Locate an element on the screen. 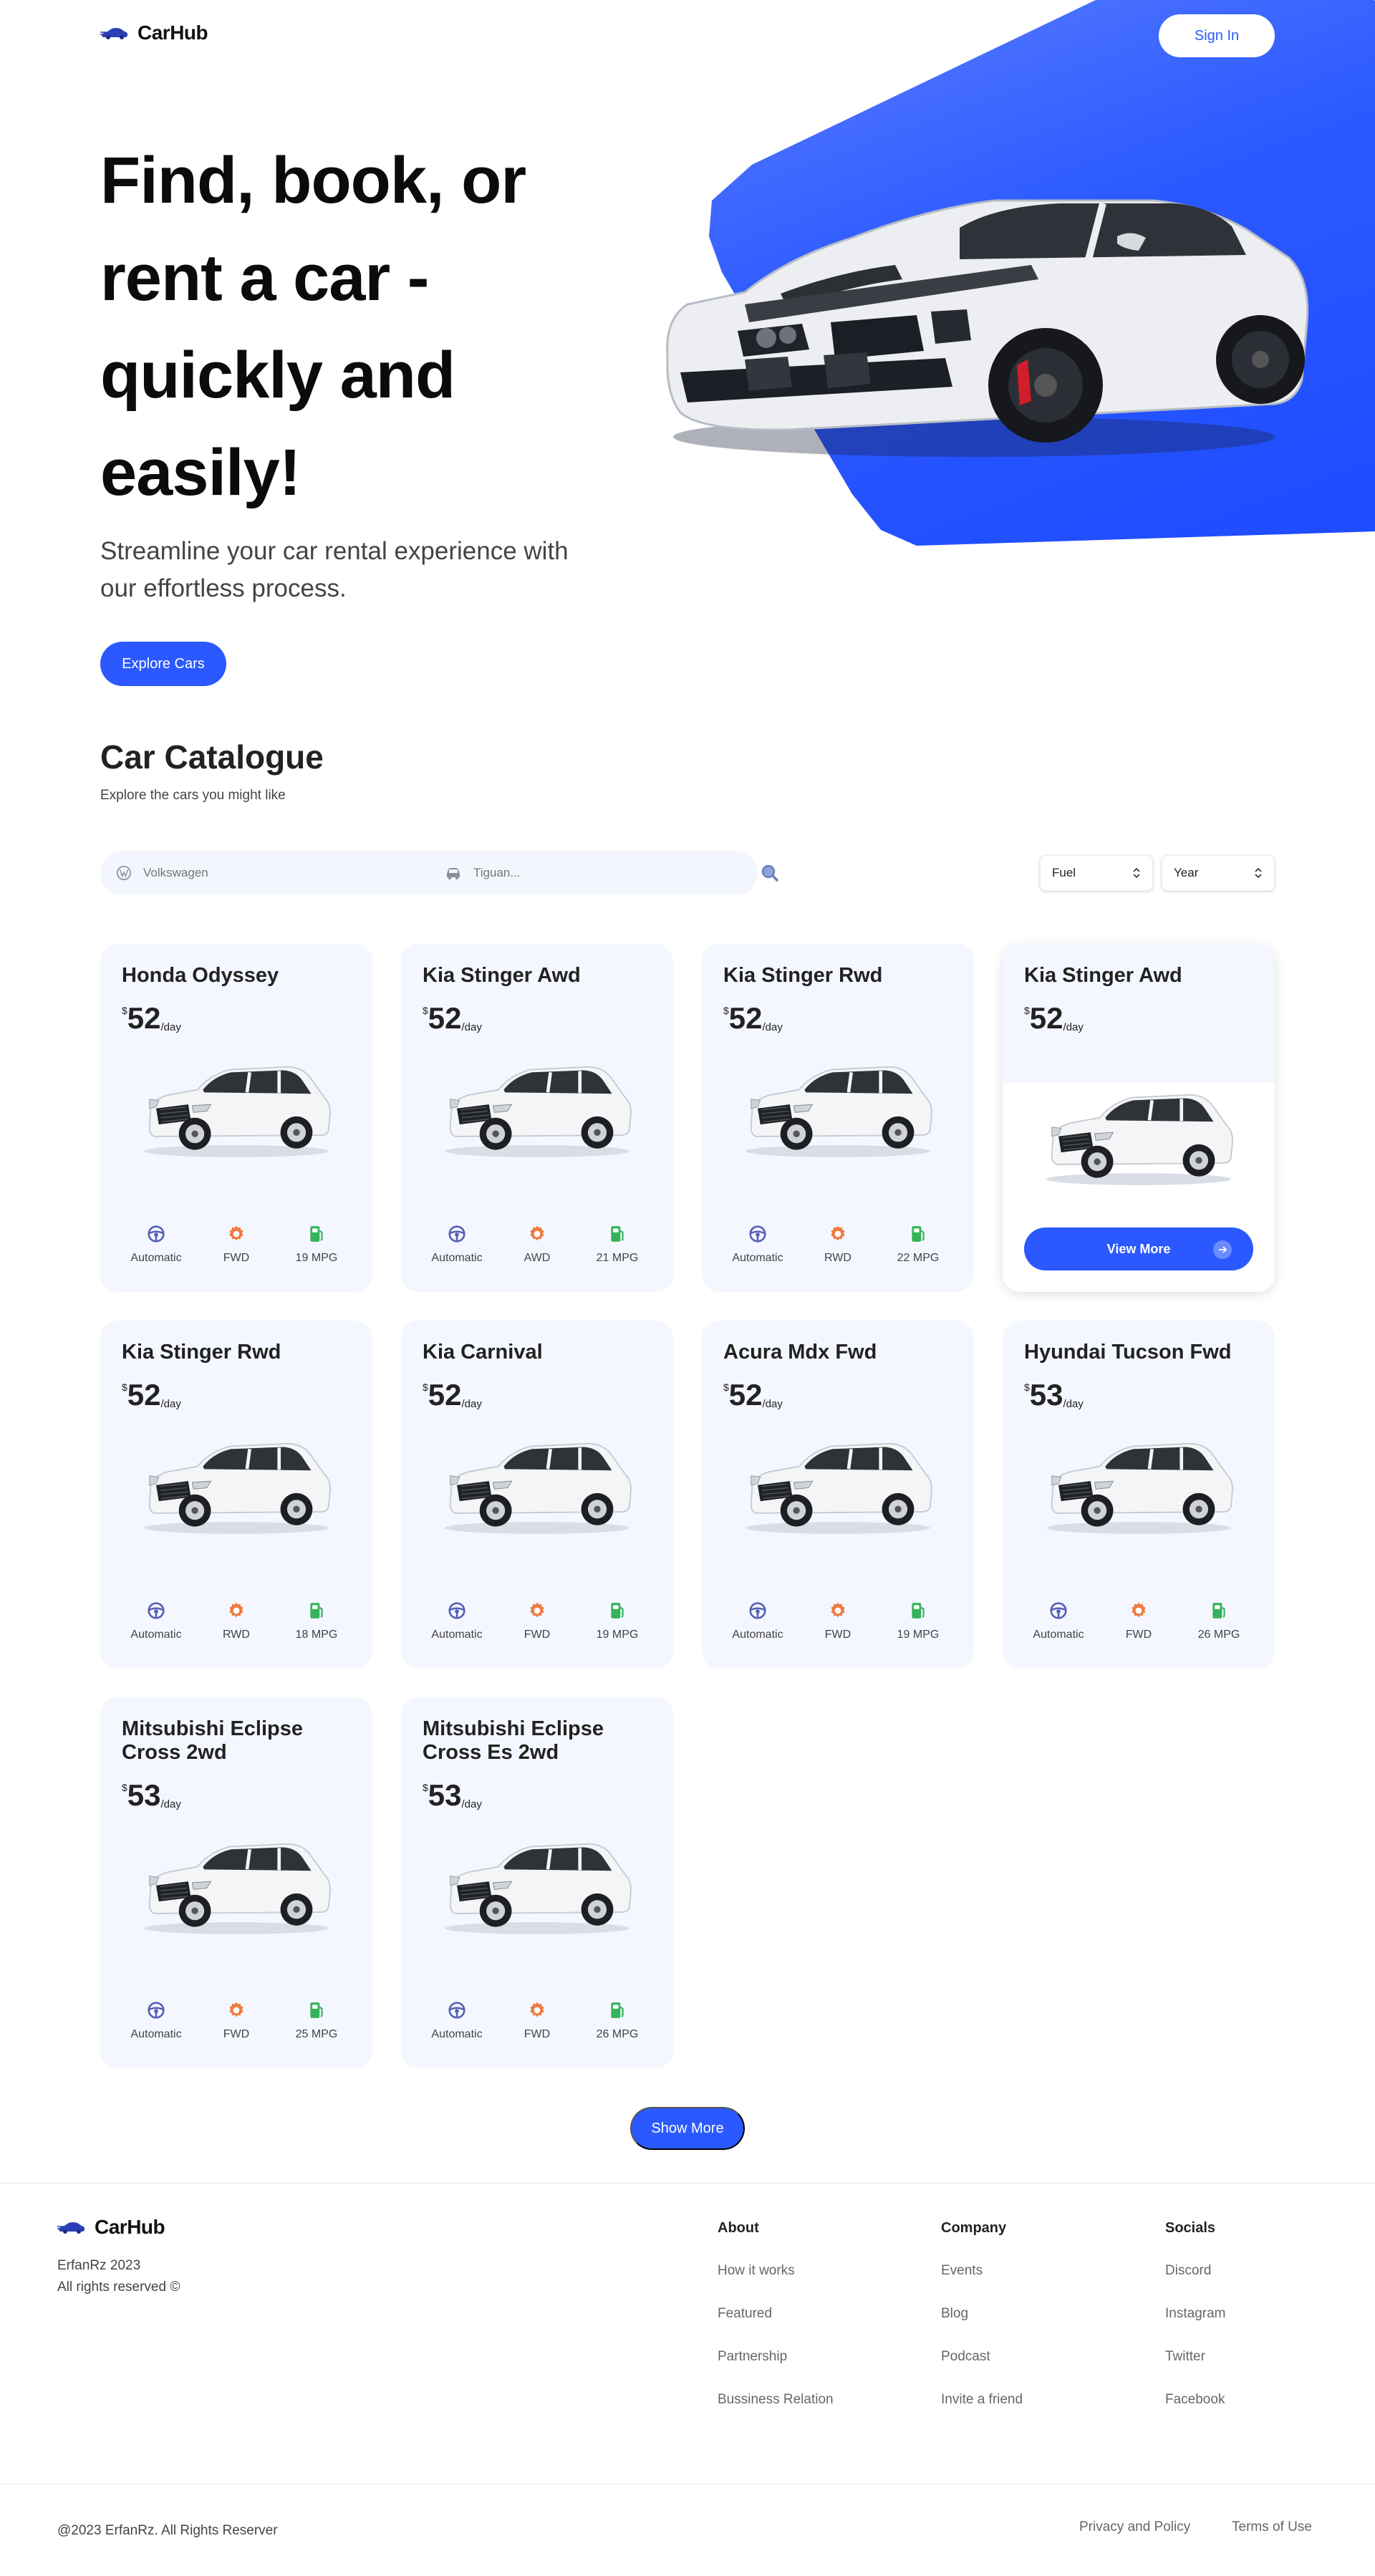 The height and width of the screenshot is (2576, 1375). footer-link: Instagram is located at coordinates (1195, 2314).